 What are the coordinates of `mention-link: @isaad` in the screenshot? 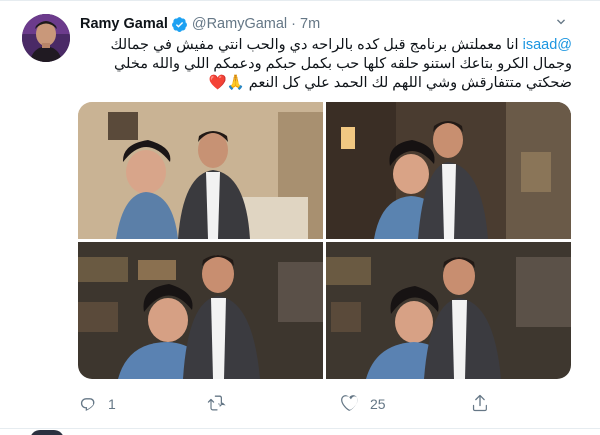 It's located at (547, 45).